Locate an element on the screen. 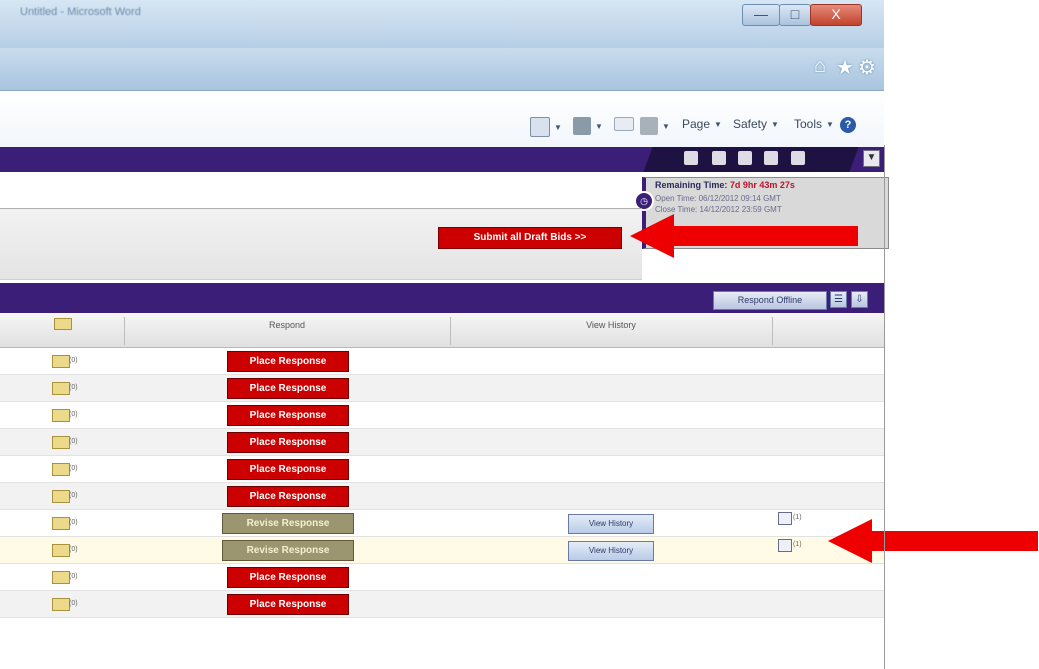 The height and width of the screenshot is (669, 1039). printer-icon is located at coordinates (649, 126).